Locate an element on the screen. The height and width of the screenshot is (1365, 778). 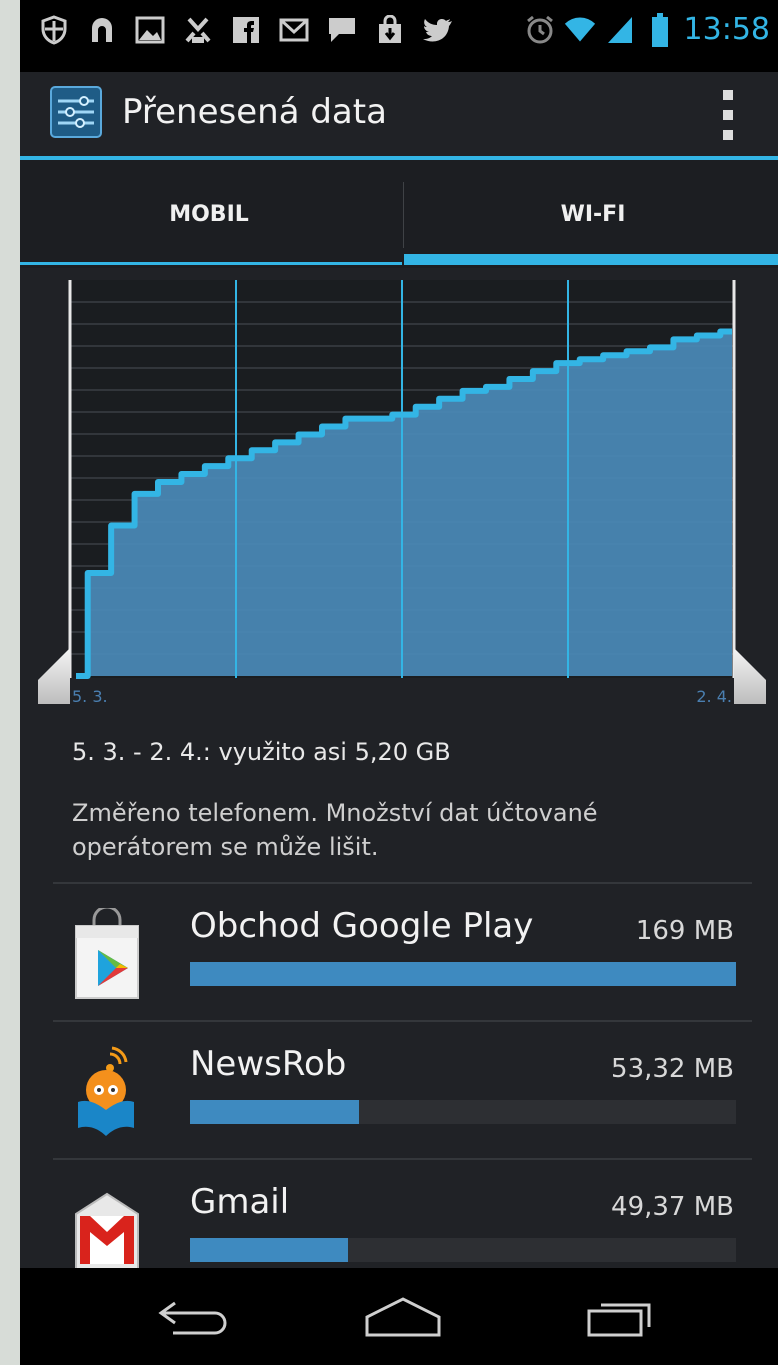
chart-end-label: 2. 4. is located at coordinates (714, 696).